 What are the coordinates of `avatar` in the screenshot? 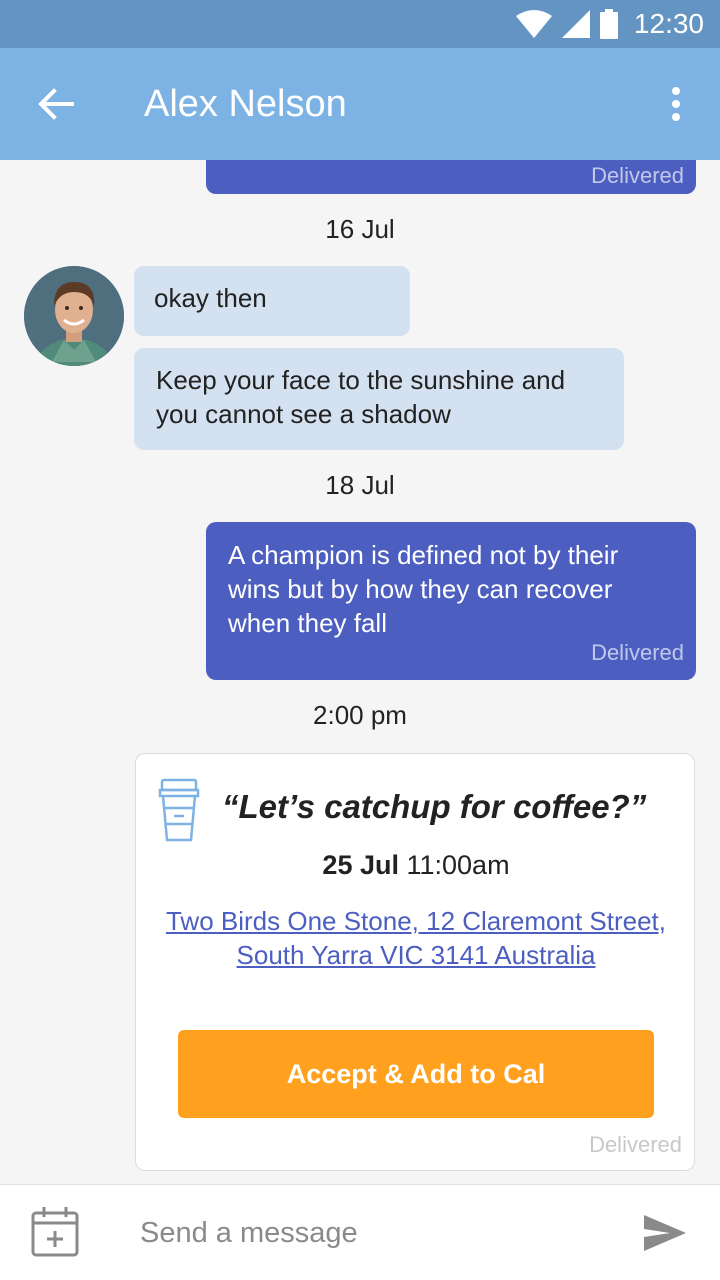 It's located at (74, 316).